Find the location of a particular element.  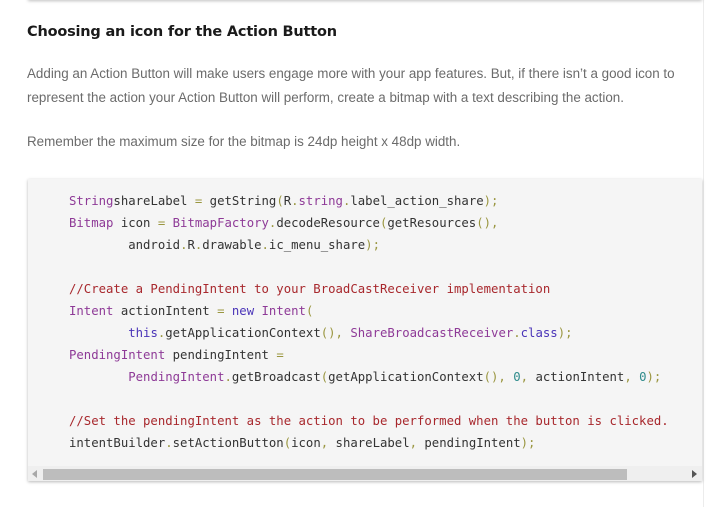

section-heading: Choosing an icon for the Action Button is located at coordinates (182, 32).